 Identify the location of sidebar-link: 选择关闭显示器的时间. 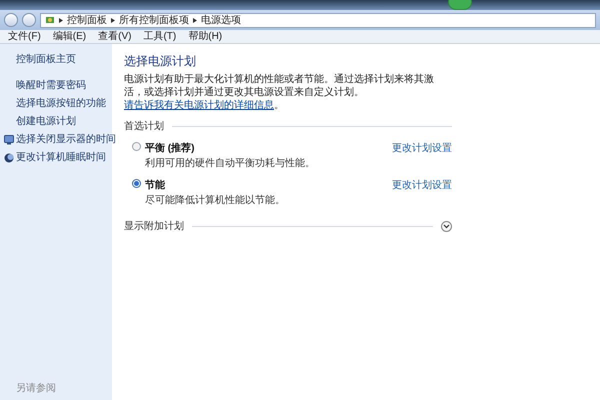
(66, 139).